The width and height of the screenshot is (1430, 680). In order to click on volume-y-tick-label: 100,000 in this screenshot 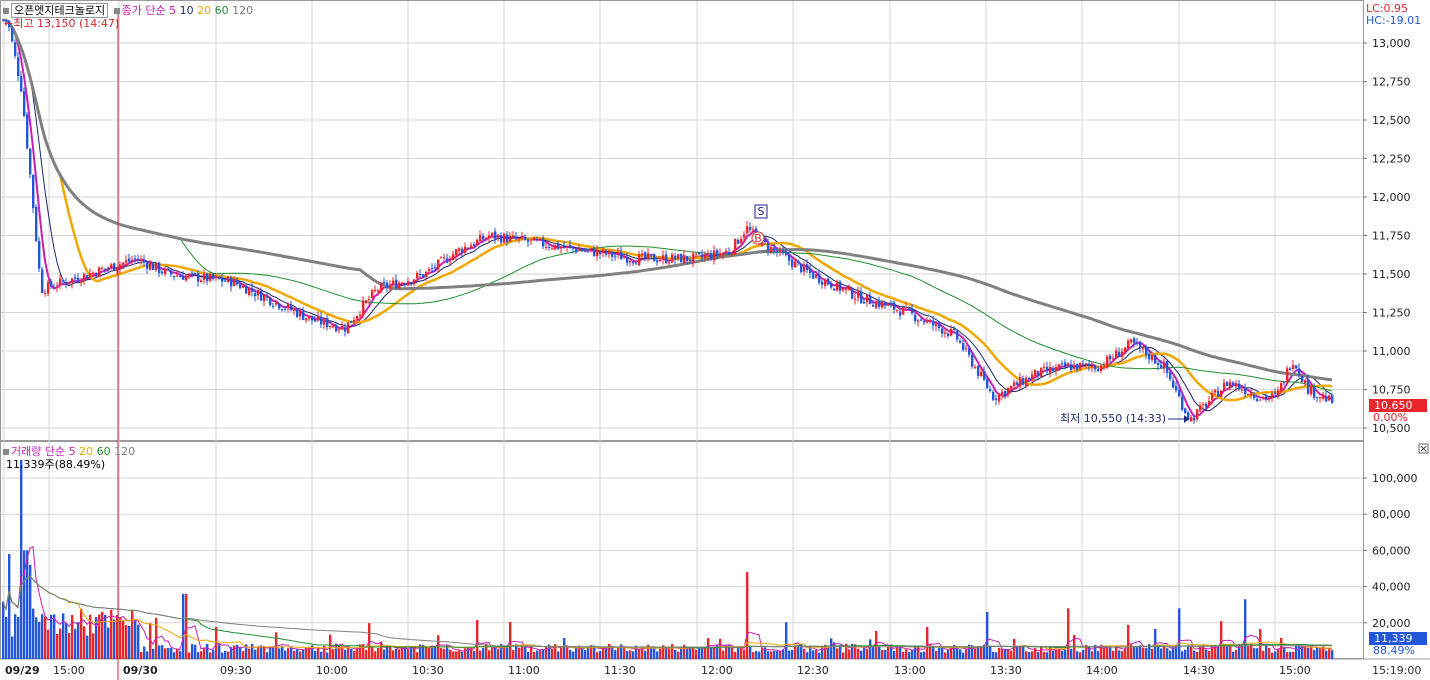, I will do `click(1395, 478)`.